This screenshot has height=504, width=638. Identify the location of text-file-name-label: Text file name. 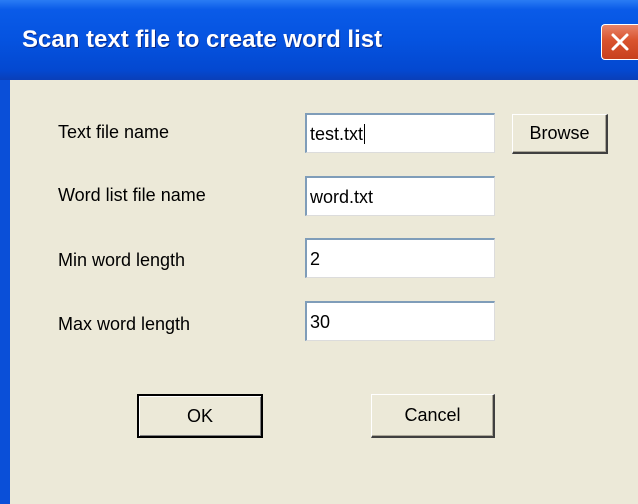
(114, 132).